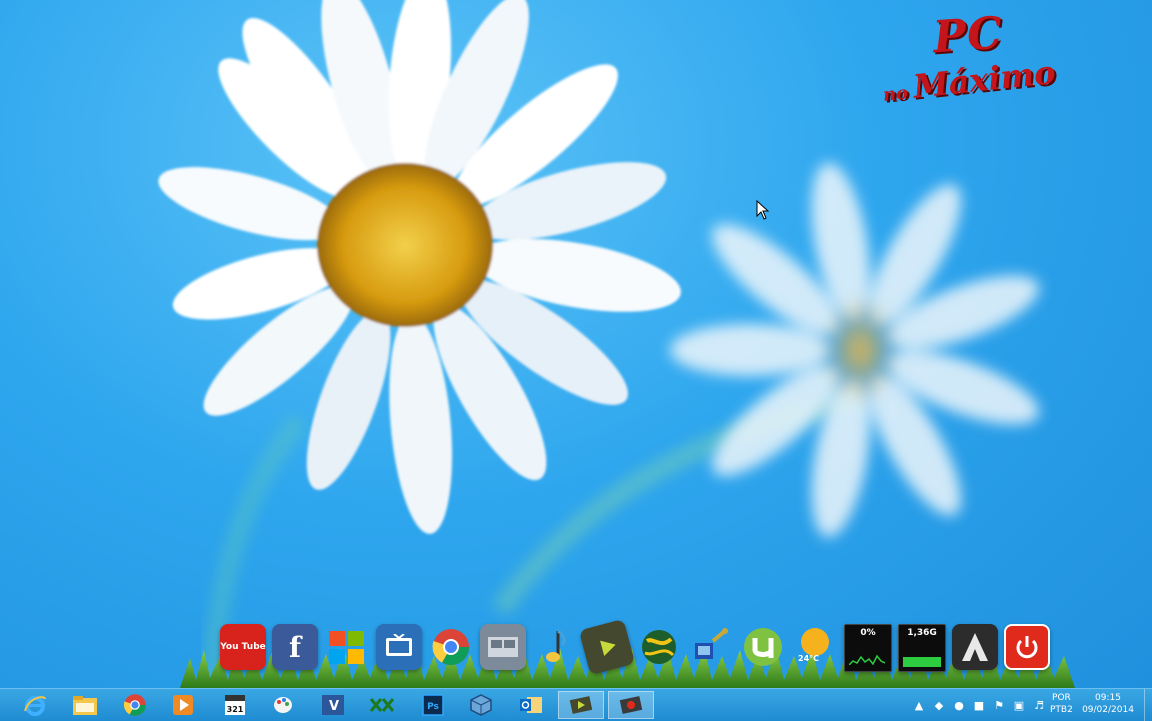  What do you see at coordinates (1108, 698) in the screenshot?
I see `clock-time: 09:15` at bounding box center [1108, 698].